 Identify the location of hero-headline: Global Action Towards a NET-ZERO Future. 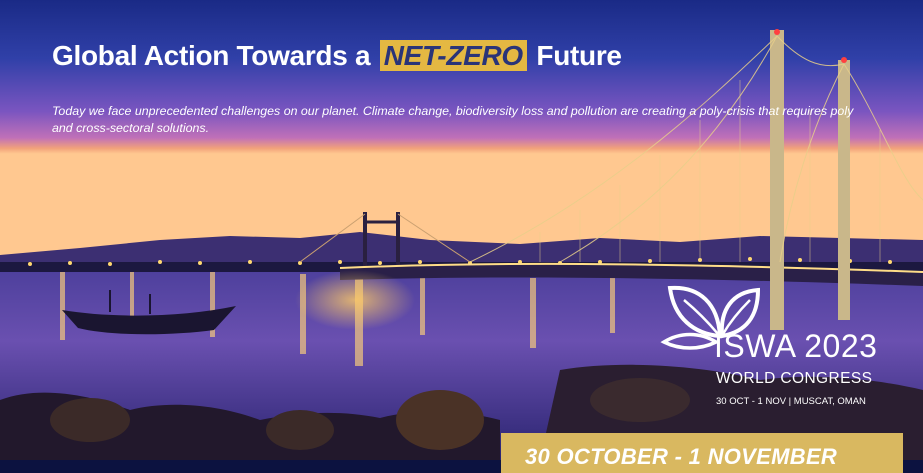
(337, 56).